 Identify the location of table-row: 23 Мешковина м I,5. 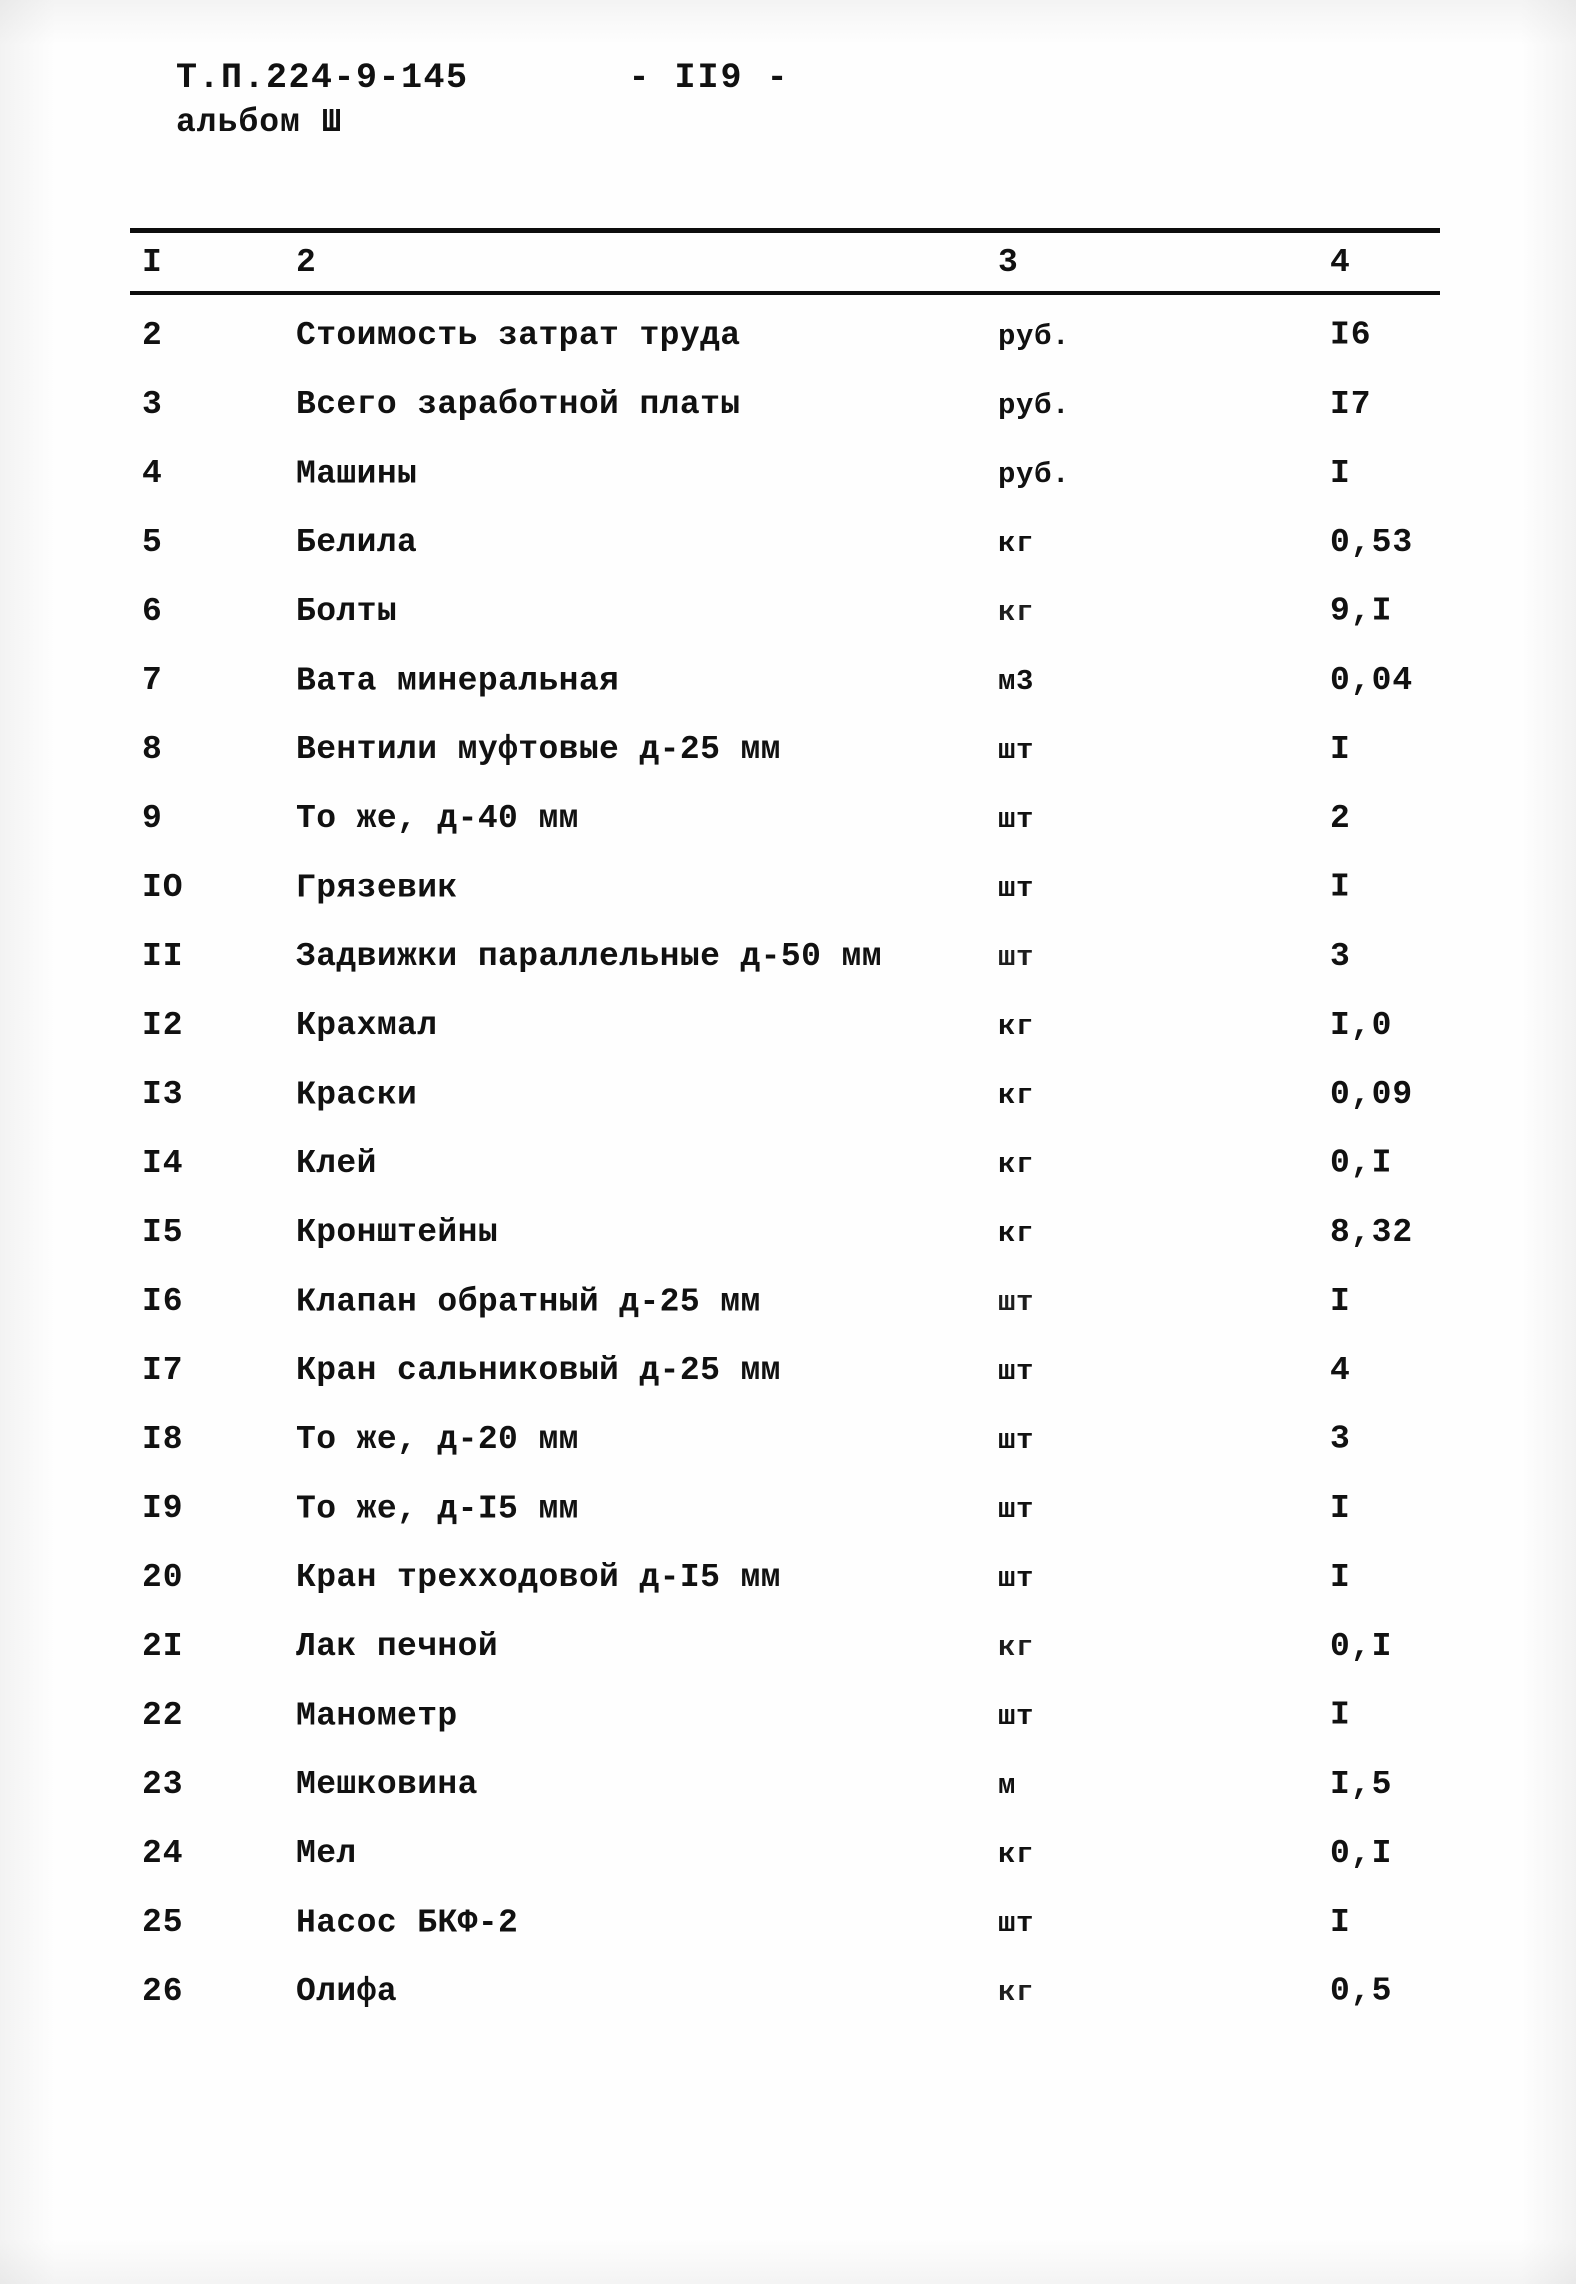
(785, 1800).